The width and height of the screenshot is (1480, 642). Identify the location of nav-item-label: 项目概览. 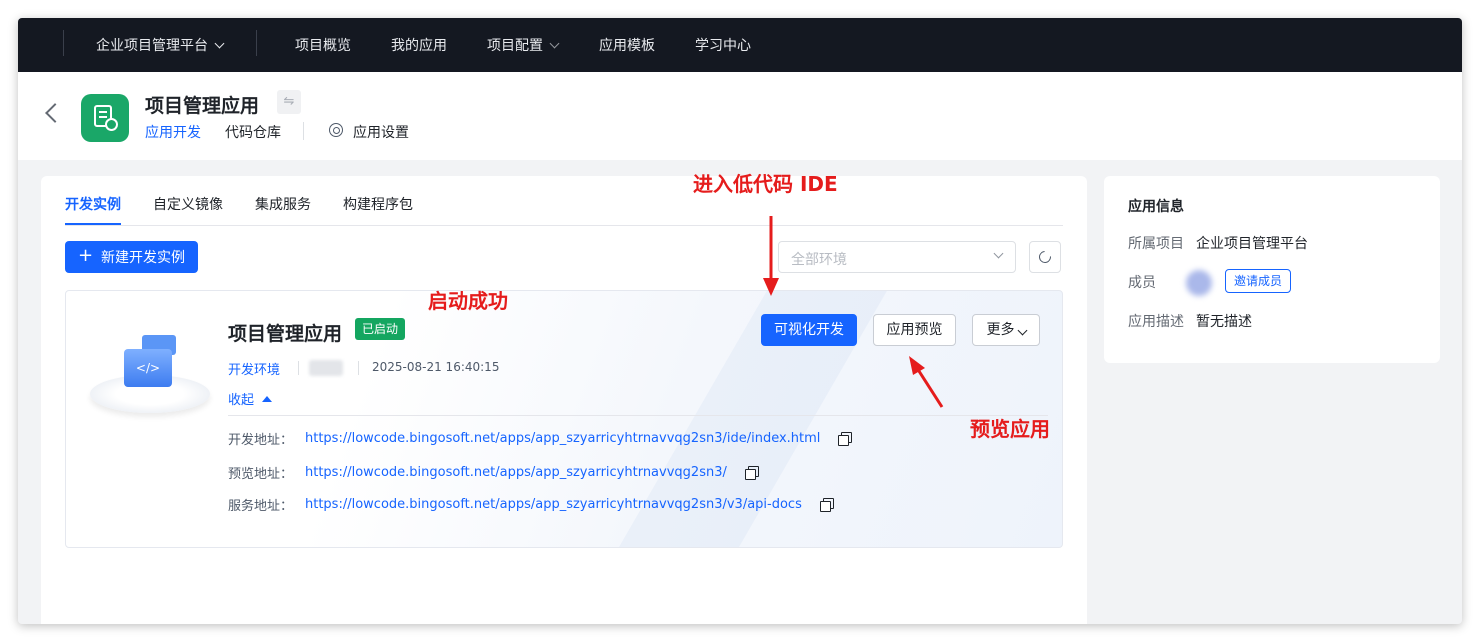
(323, 46).